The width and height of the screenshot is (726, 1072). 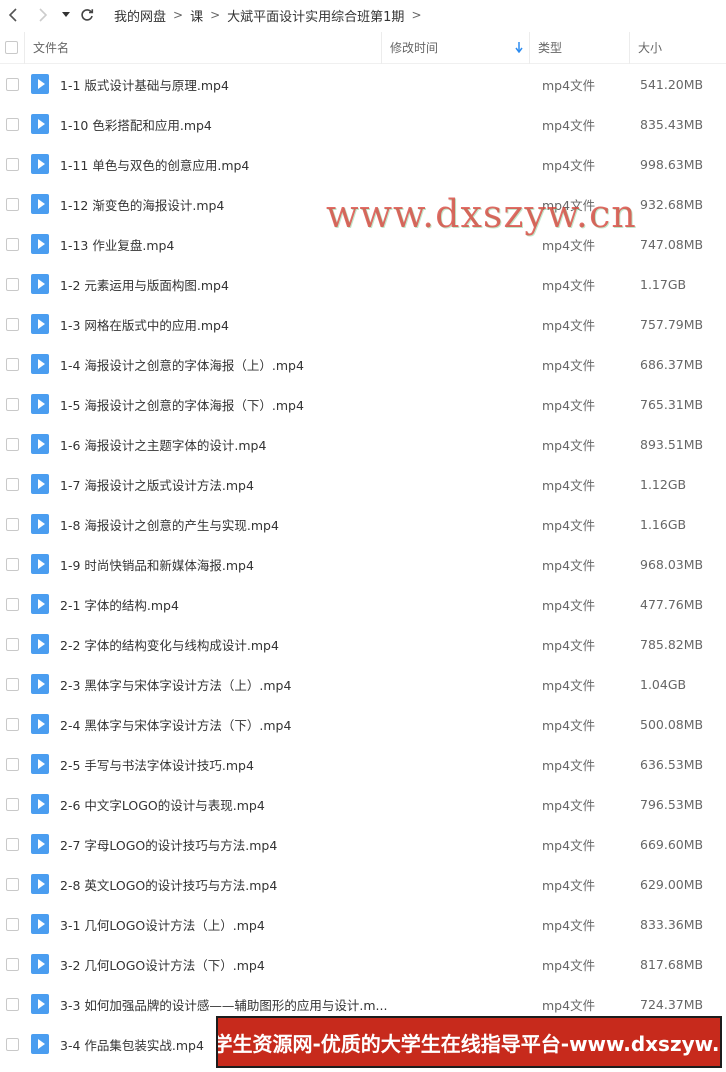 I want to click on file-row: 1-8 海报设计之创意的产生与实现.mp4 mp4文件 1.16GB, so click(x=363, y=524).